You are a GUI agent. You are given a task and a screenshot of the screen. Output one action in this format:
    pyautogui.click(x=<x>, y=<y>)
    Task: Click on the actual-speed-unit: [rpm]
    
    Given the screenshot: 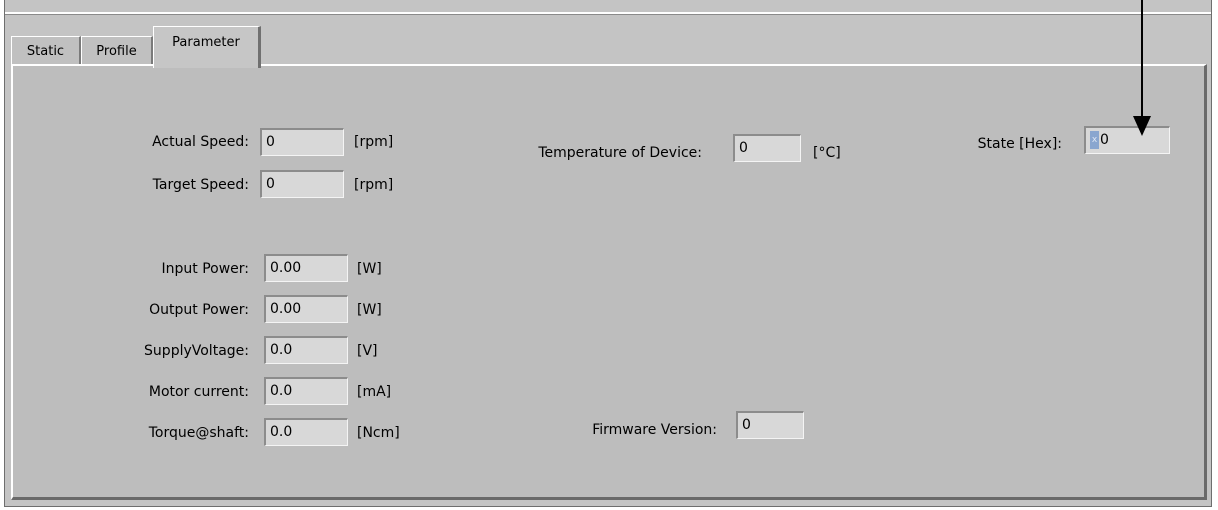 What is the action you would take?
    pyautogui.click(x=374, y=142)
    